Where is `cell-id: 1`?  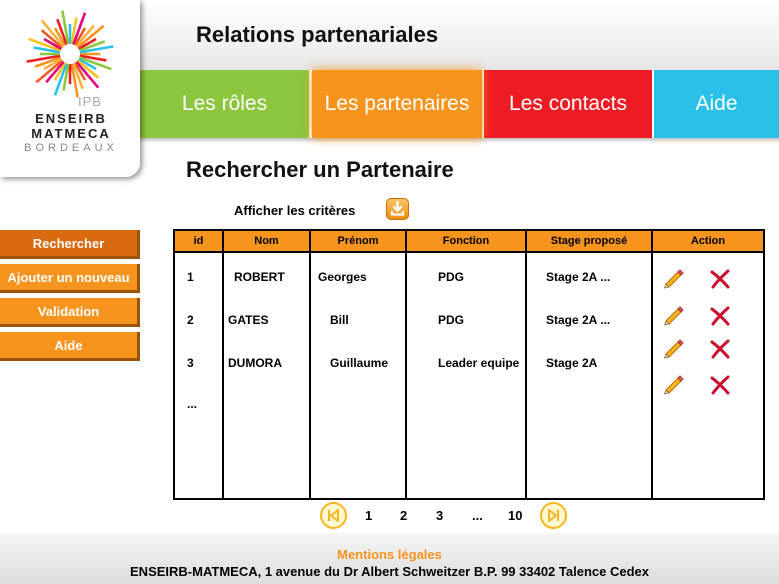 cell-id: 1 is located at coordinates (190, 277).